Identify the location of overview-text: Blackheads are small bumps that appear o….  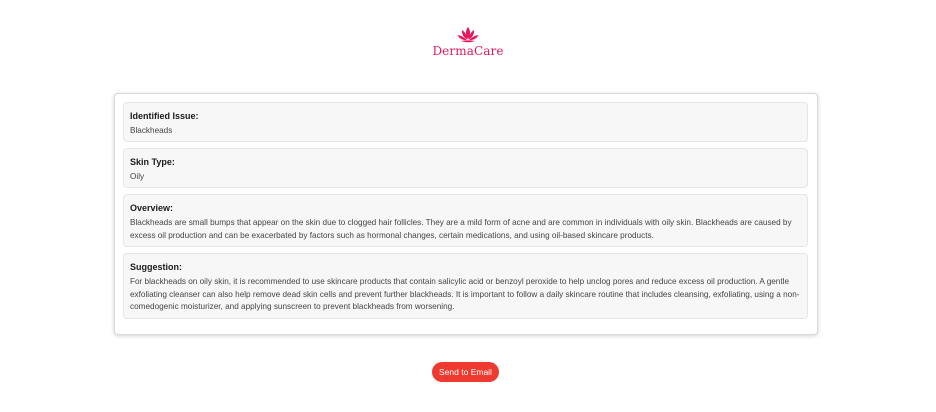
(461, 229).